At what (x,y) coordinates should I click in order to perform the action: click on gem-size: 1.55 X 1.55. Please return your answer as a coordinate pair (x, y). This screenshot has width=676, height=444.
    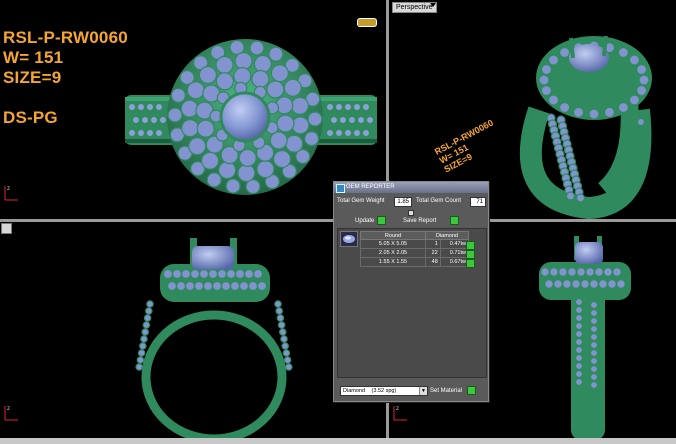
    Looking at the image, I should click on (393, 262).